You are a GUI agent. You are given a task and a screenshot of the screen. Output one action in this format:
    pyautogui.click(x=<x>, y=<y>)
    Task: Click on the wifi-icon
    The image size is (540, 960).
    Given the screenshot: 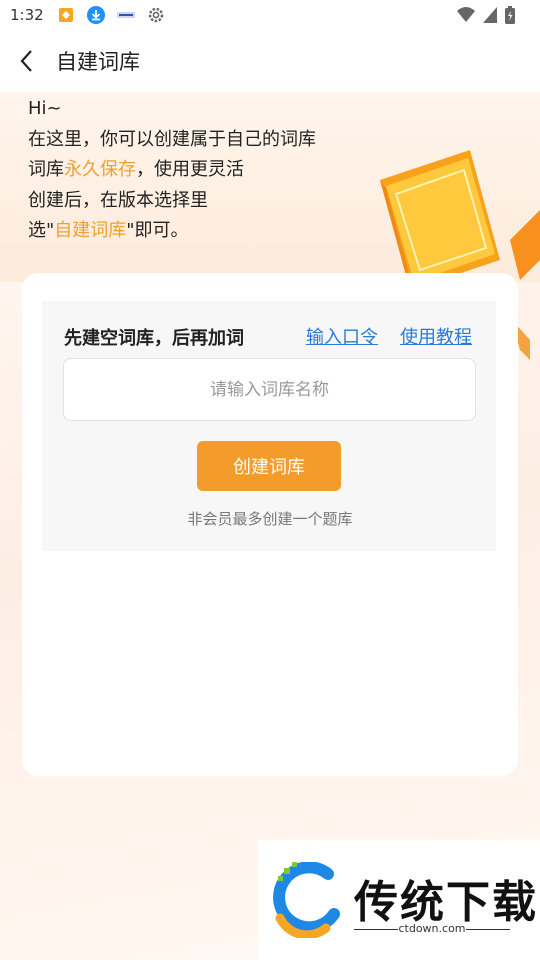 What is the action you would take?
    pyautogui.click(x=466, y=17)
    